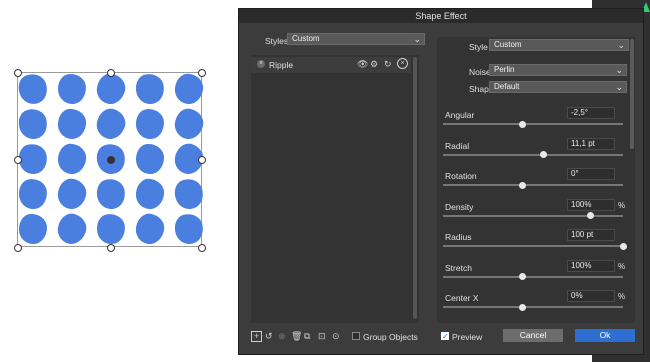  Describe the element at coordinates (390, 337) in the screenshot. I see `group-objects-label: Group Objects` at that location.